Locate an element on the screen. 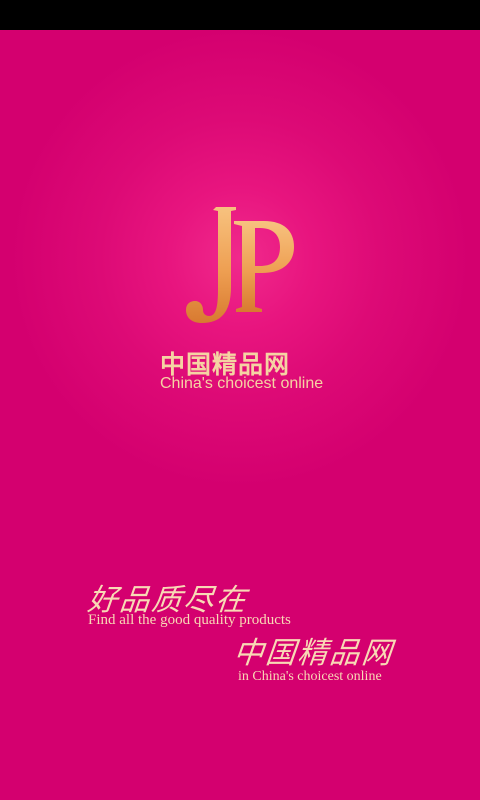 This screenshot has height=800, width=480. tagline-english-line-2: in China's choicest online is located at coordinates (310, 676).